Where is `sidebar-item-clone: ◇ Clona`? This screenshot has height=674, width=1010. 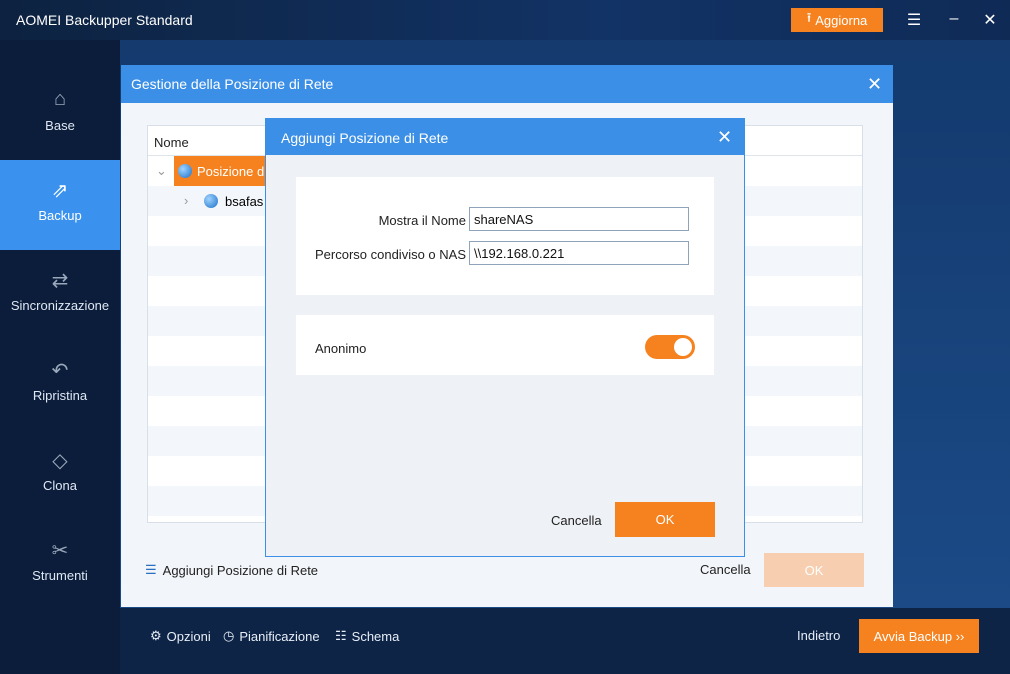 sidebar-item-clone: ◇ Clona is located at coordinates (60, 475).